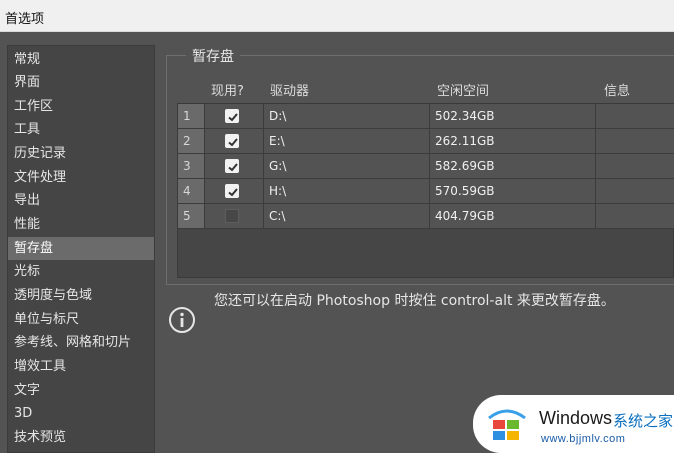 The height and width of the screenshot is (453, 674). I want to click on title-bar: 首选项, so click(337, 16).